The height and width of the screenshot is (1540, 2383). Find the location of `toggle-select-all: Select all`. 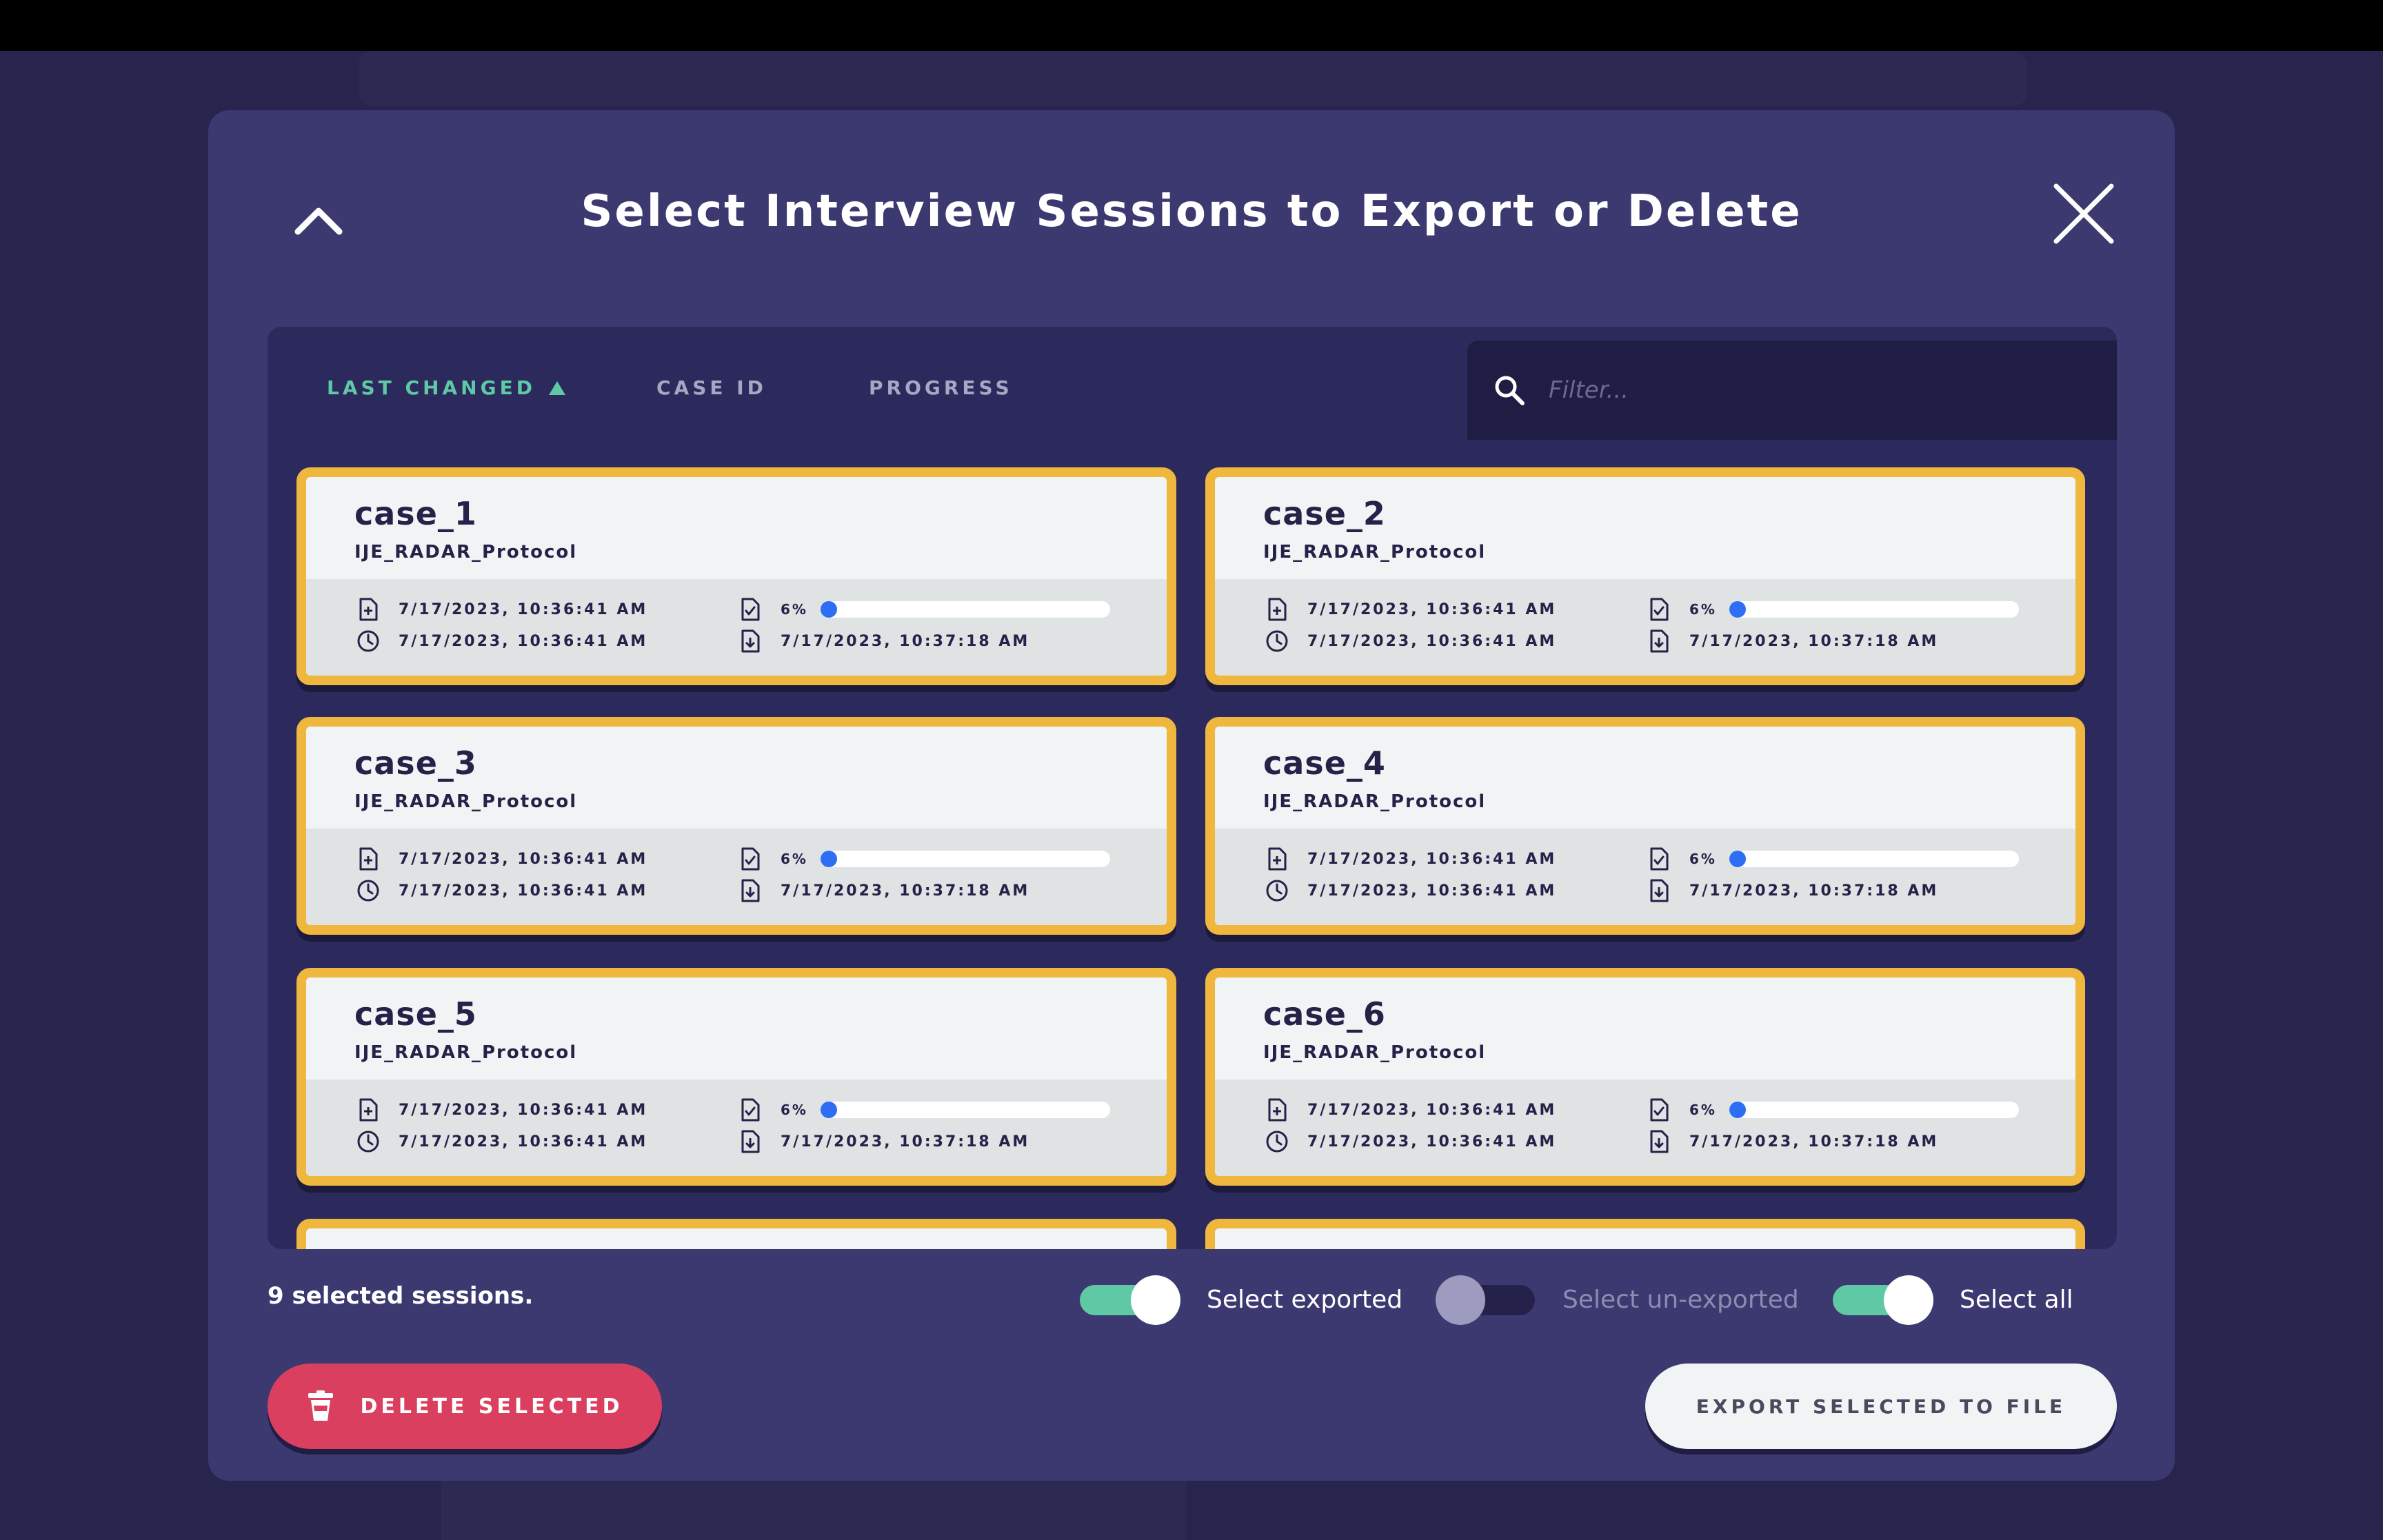

toggle-select-all: Select all is located at coordinates (1953, 1300).